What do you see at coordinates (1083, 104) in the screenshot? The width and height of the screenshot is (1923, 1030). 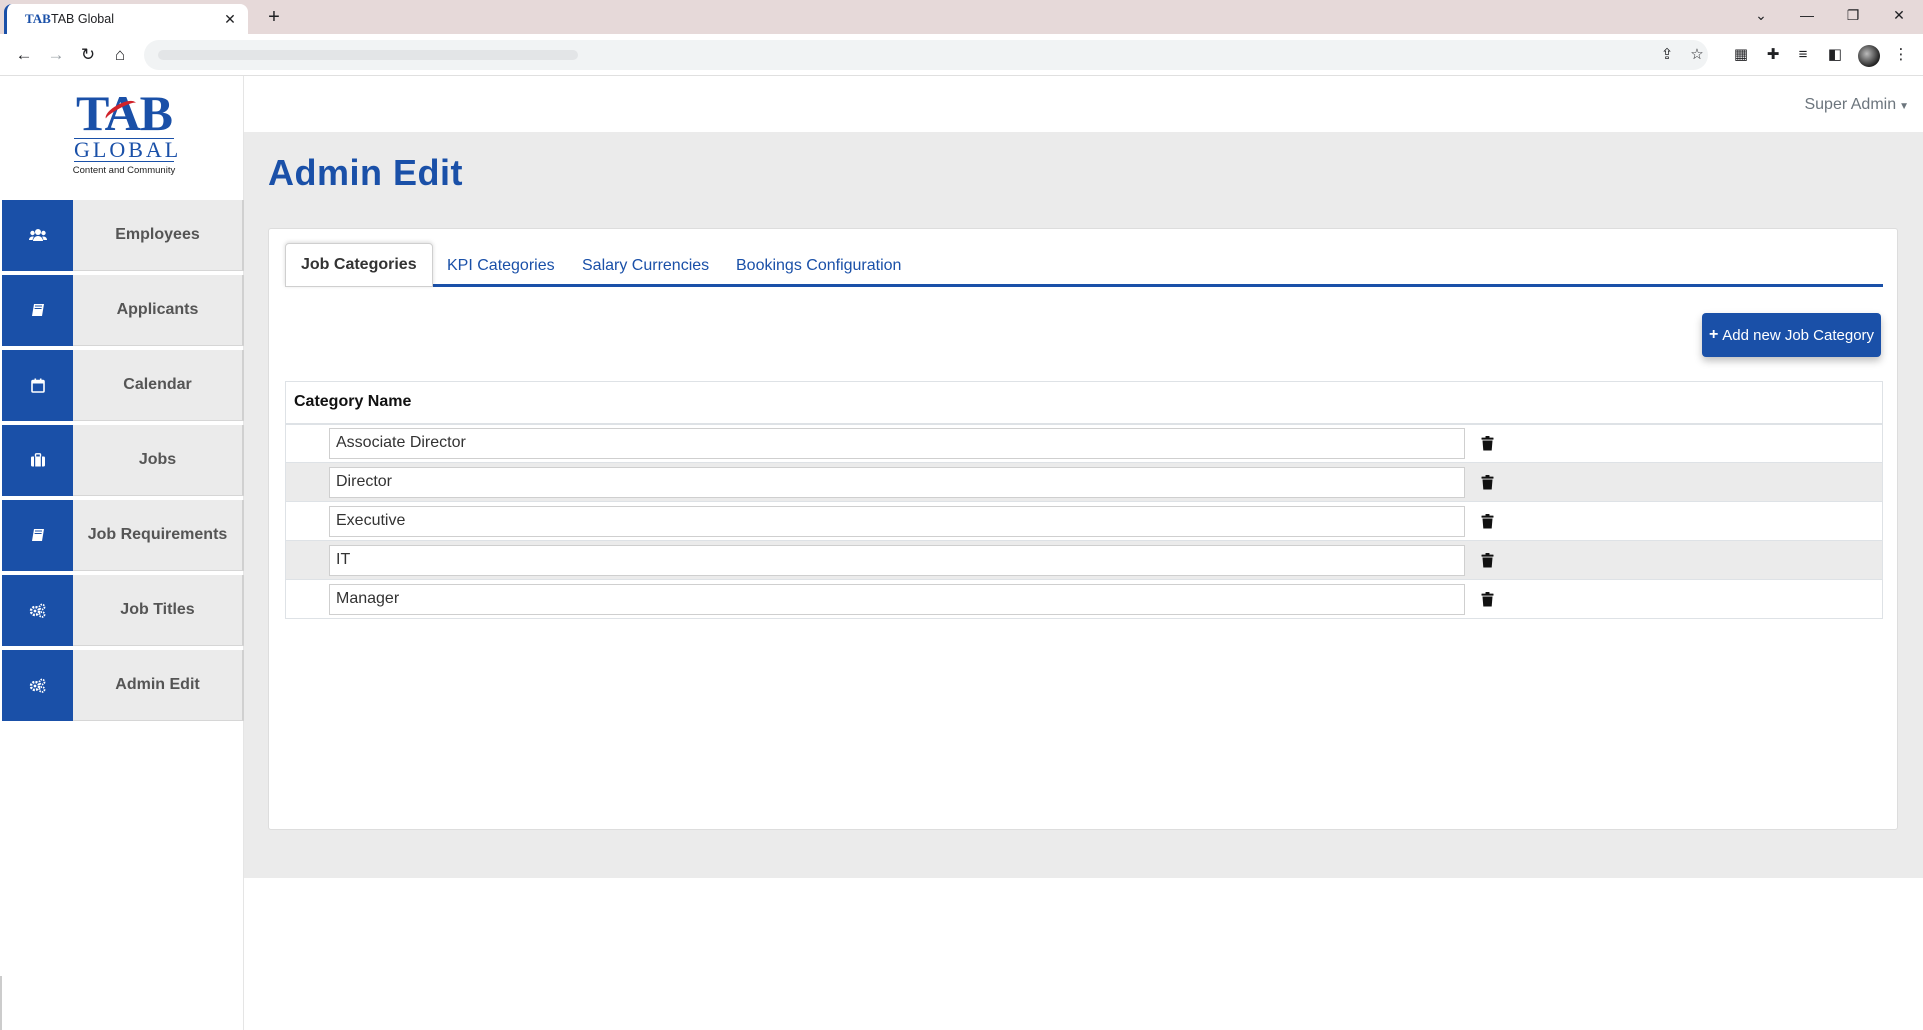 I see `top-navbar: Super Admin ▼` at bounding box center [1083, 104].